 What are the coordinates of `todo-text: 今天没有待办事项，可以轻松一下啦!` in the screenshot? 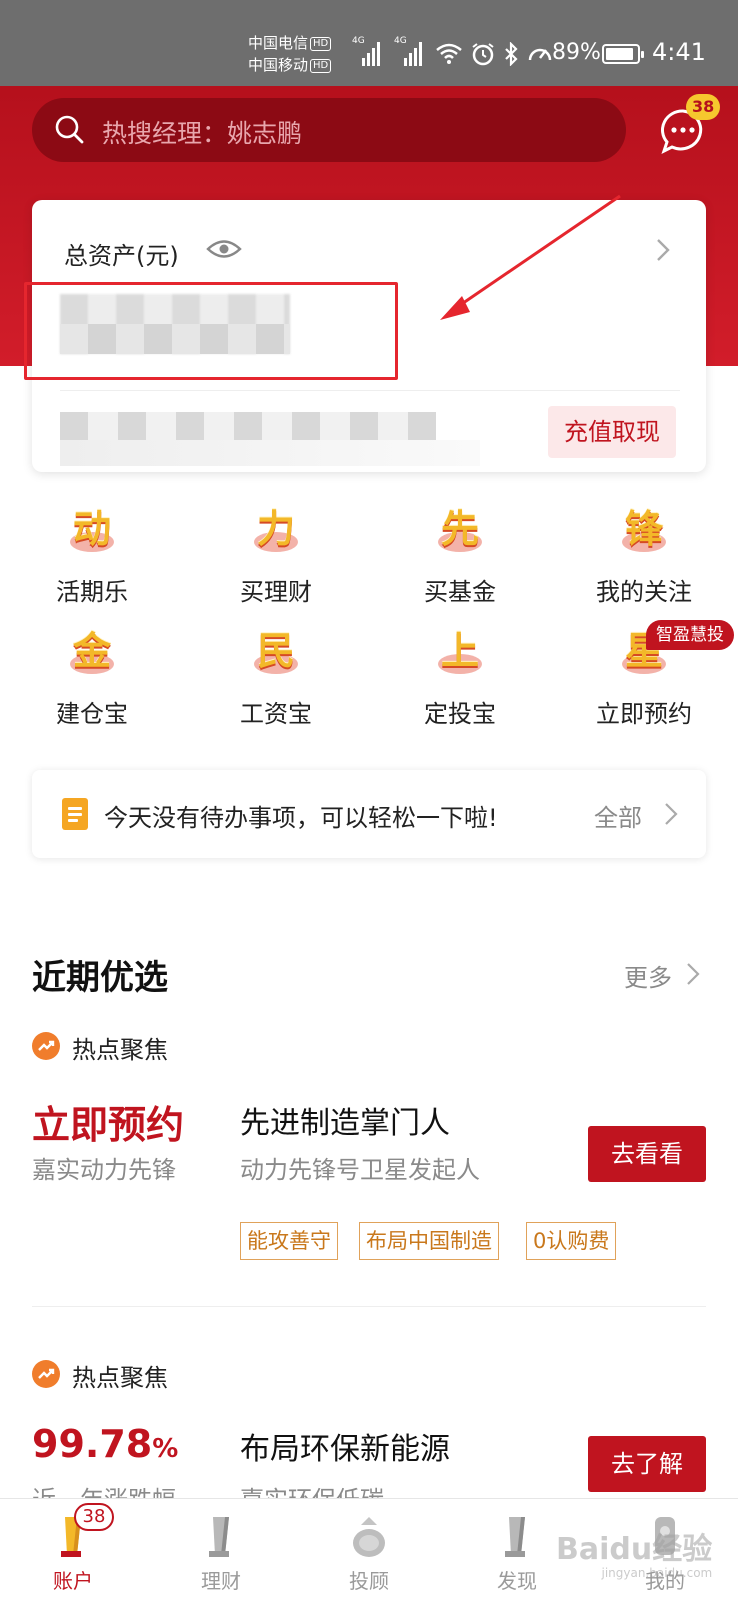 It's located at (301, 818).